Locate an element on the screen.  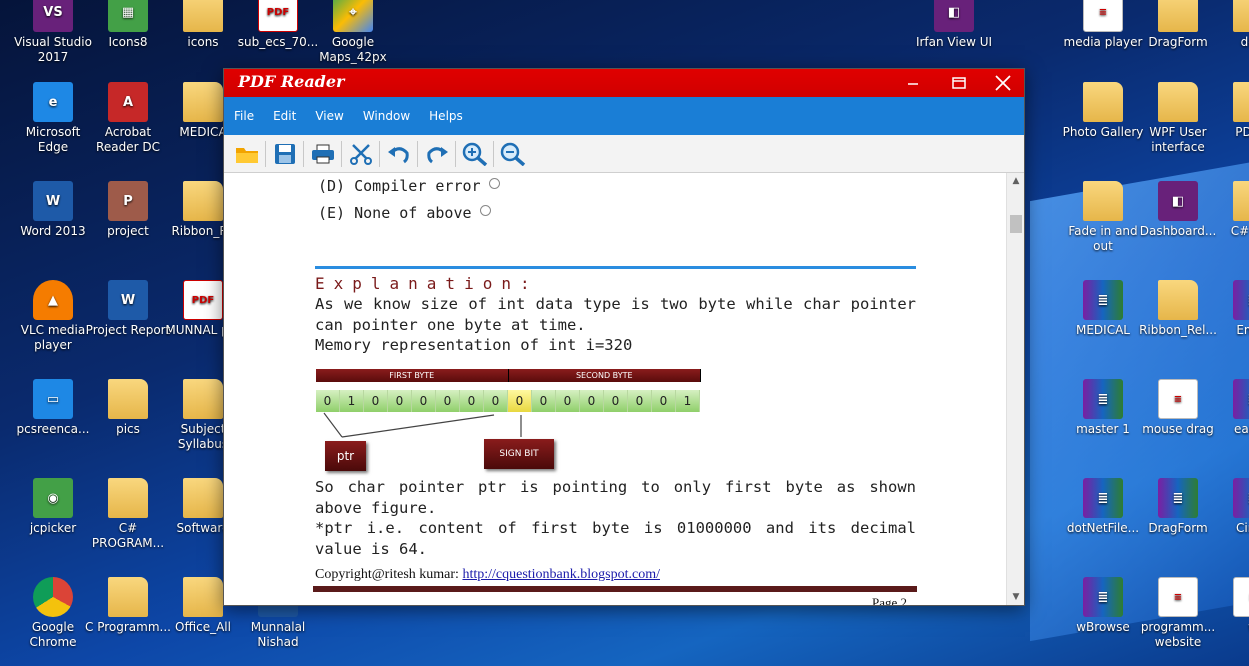
desktop-icon: ≣ Circul is located at coordinates (1229, 507).